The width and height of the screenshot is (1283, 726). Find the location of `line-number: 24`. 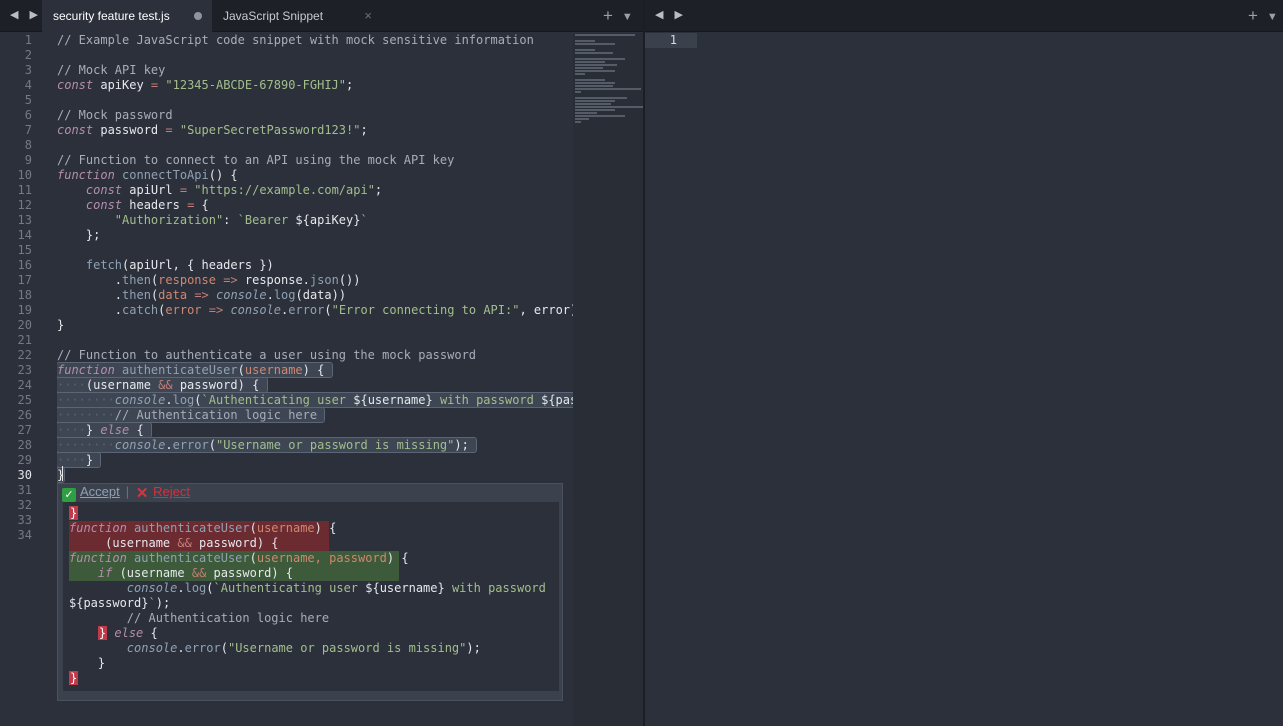

line-number: 24 is located at coordinates (24, 385).